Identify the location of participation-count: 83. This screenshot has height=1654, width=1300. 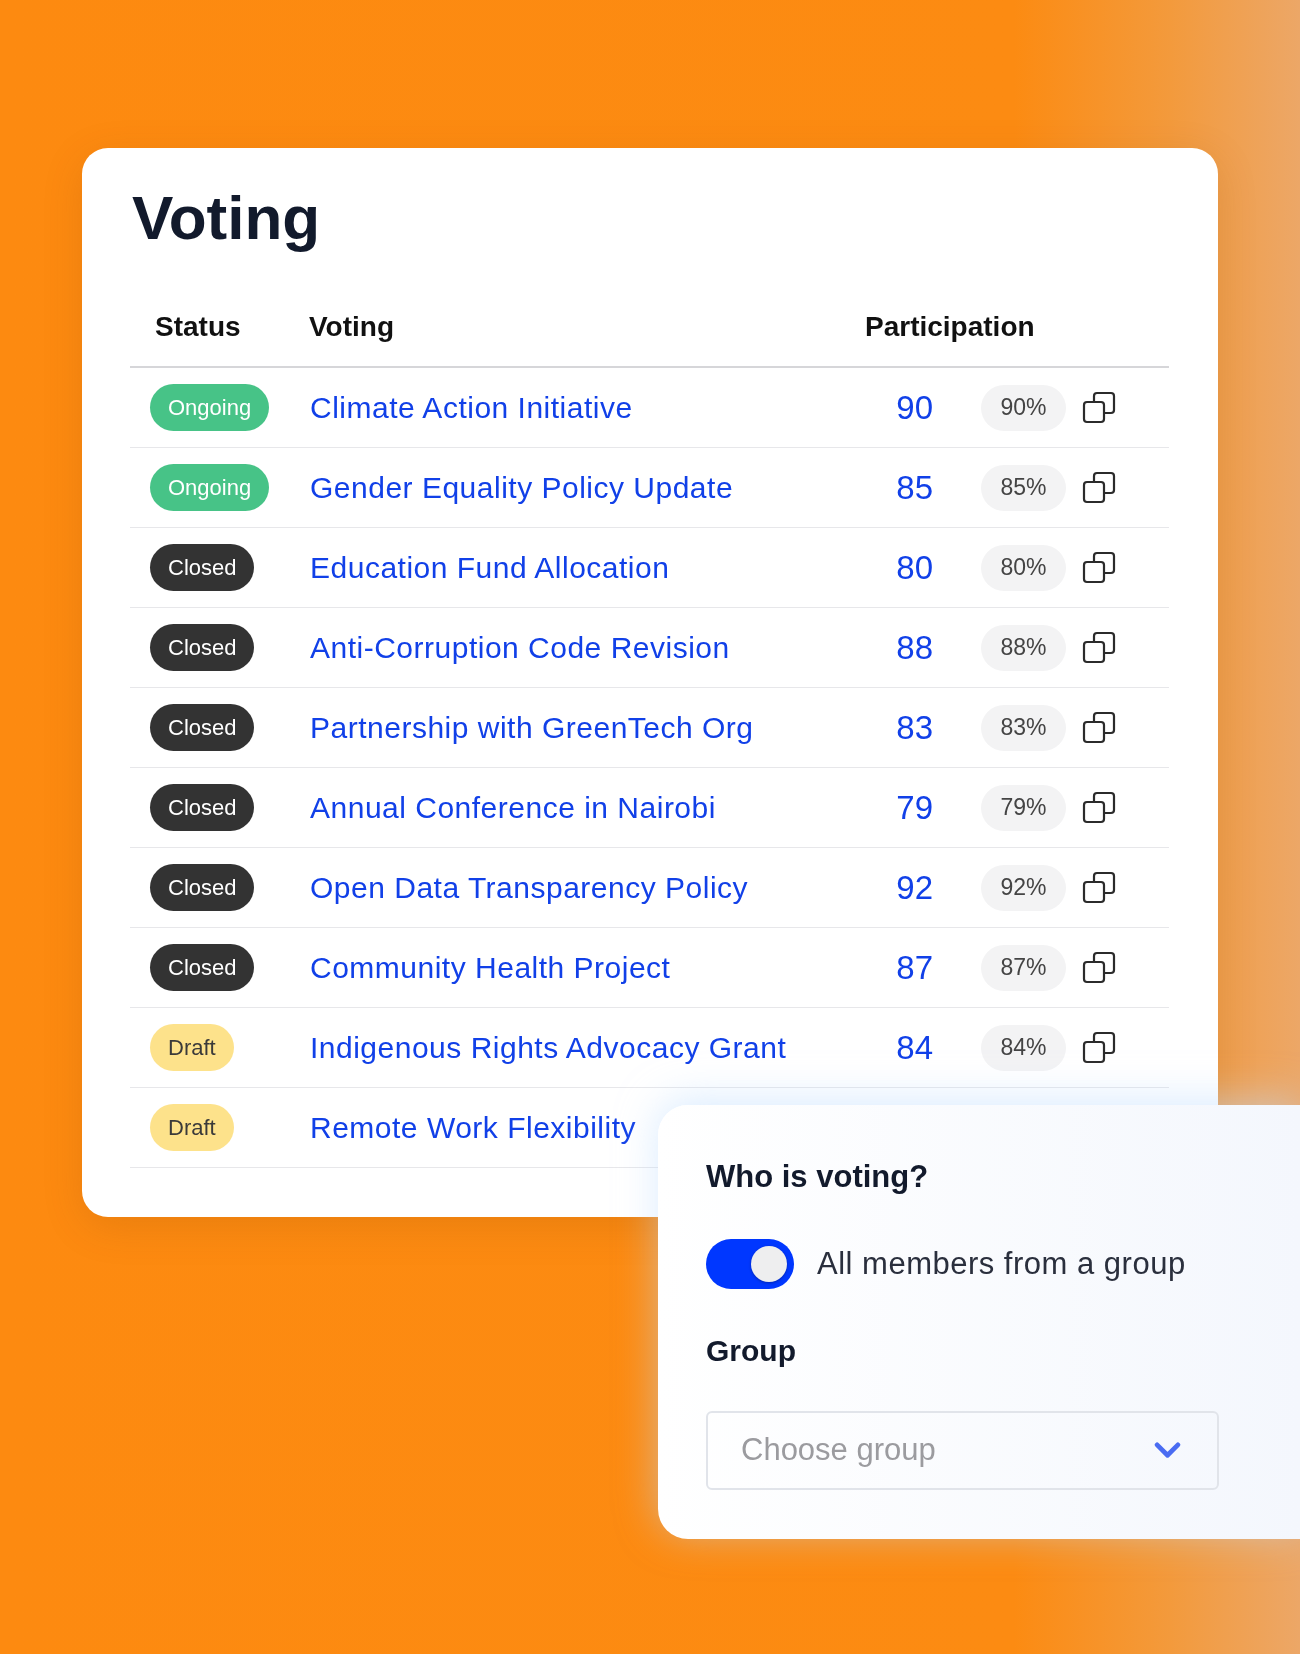
(914, 727).